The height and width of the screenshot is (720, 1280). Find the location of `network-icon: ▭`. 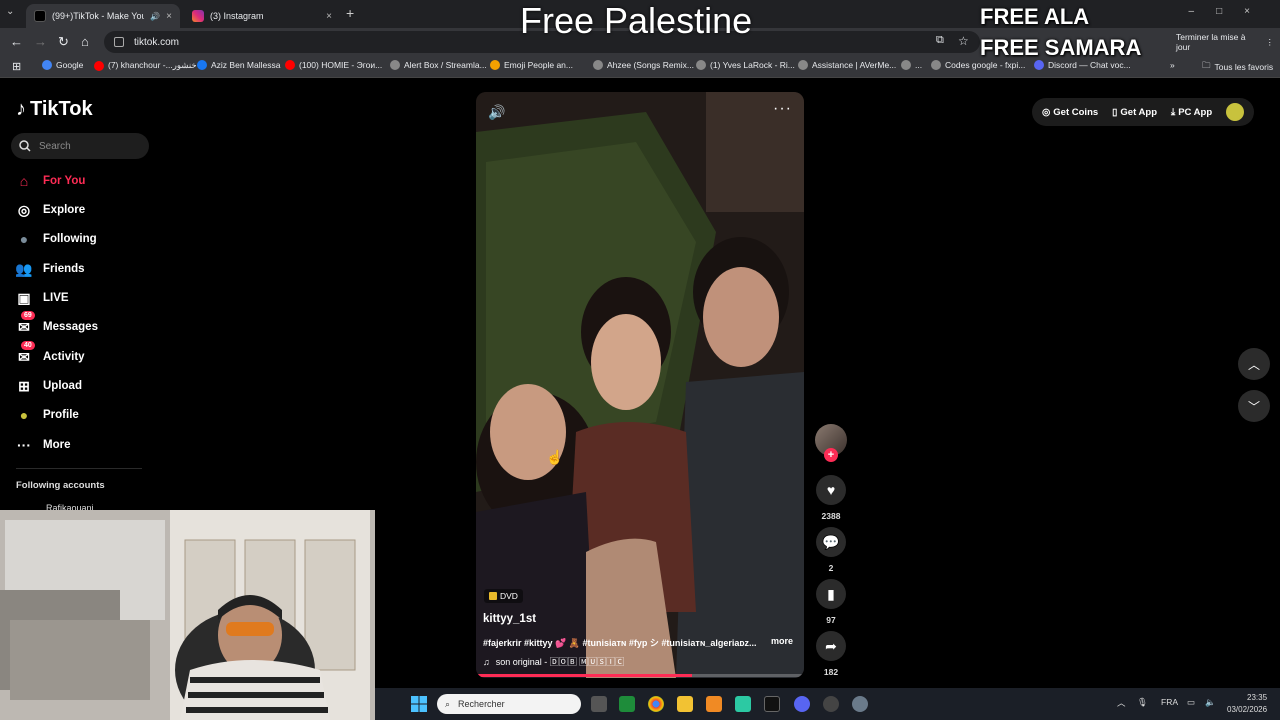

network-icon: ▭ is located at coordinates (1191, 702).